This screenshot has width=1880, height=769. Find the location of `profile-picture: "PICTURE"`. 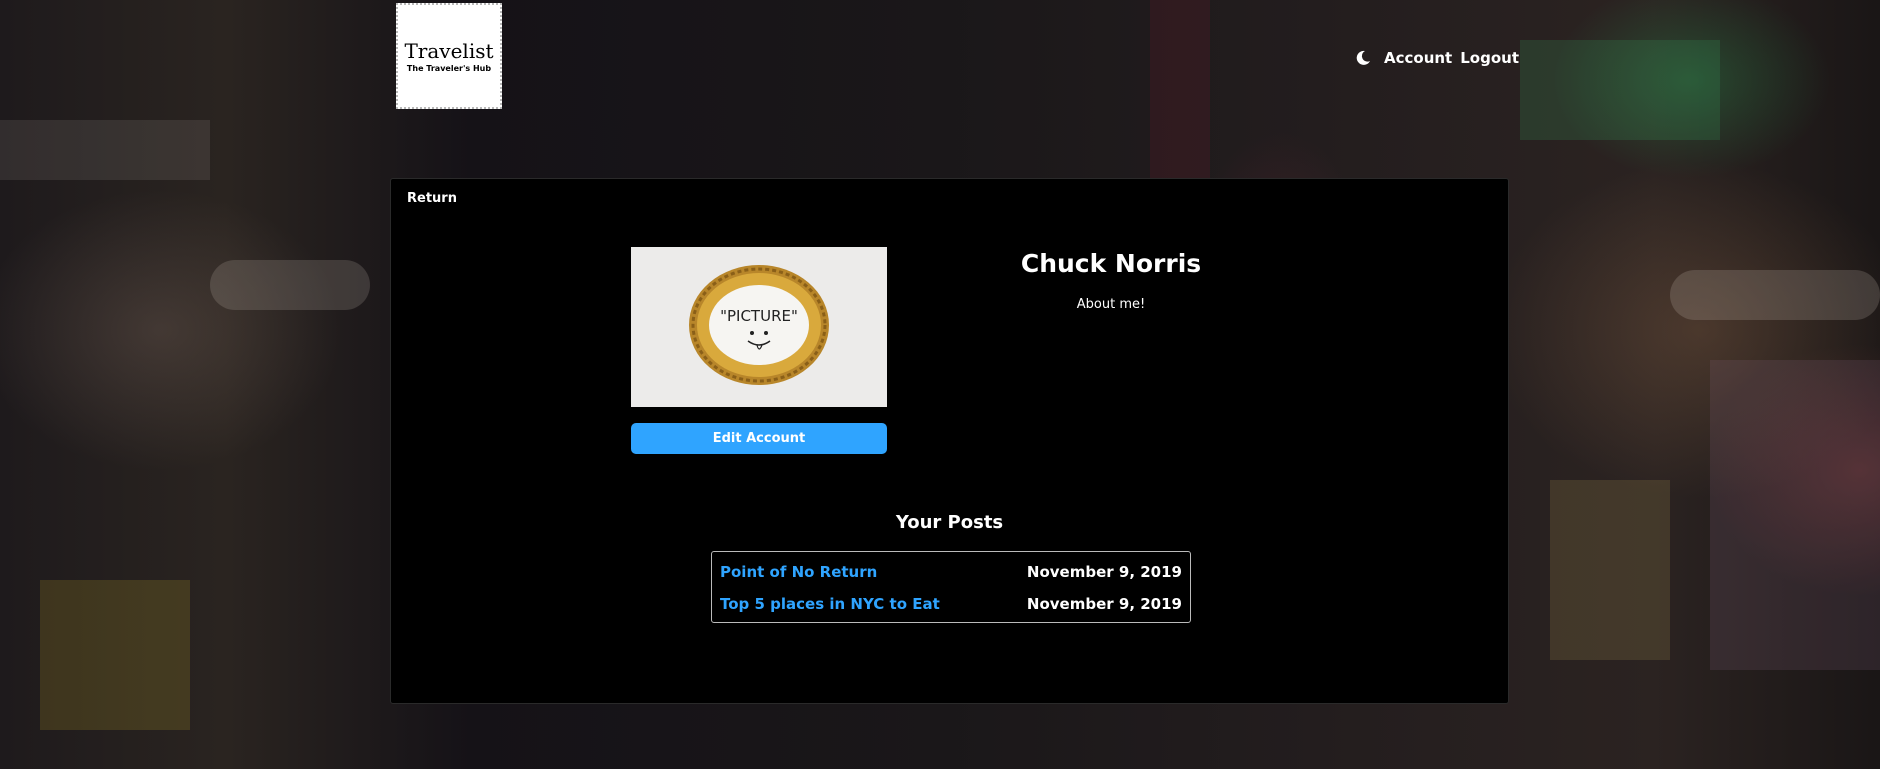

profile-picture: "PICTURE" is located at coordinates (759, 327).